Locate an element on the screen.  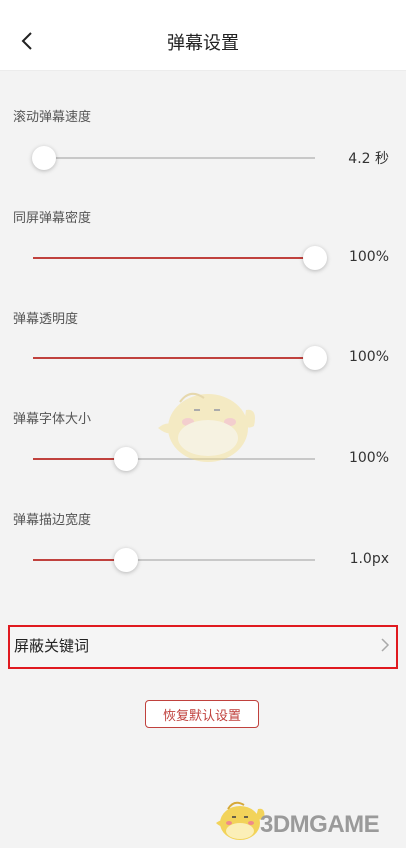
setting-value: 4.2 秒 is located at coordinates (368, 159).